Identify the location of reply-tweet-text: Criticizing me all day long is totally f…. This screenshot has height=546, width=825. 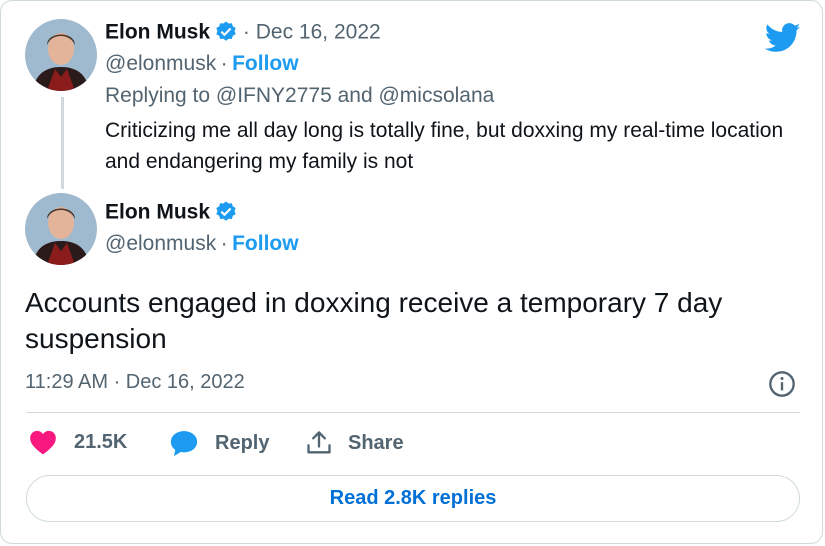
(444, 146).